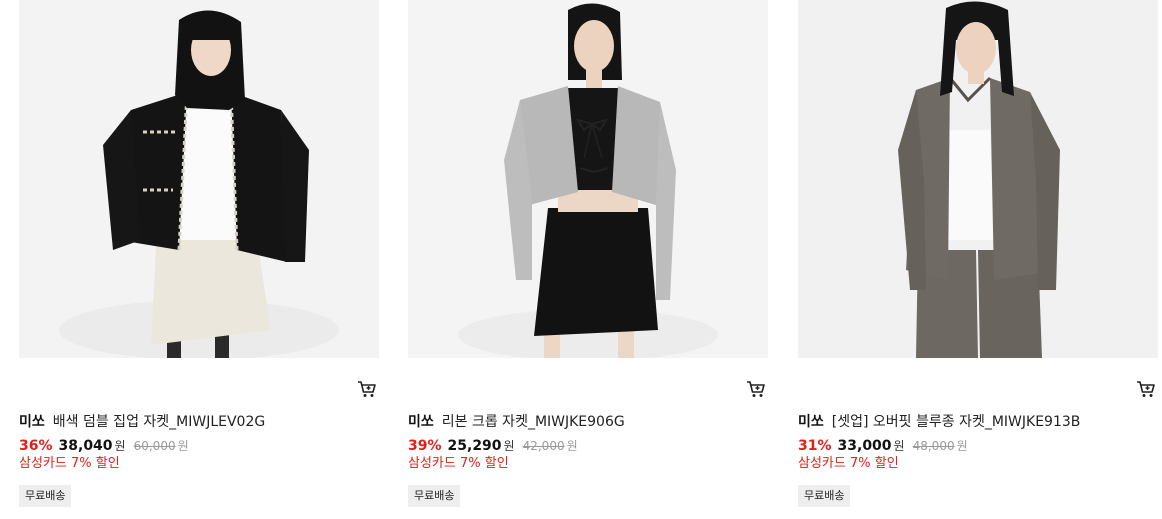  I want to click on product-title: 미쏘 배색 덤블 집업 자켓_MIWJLEV02G, so click(197, 422).